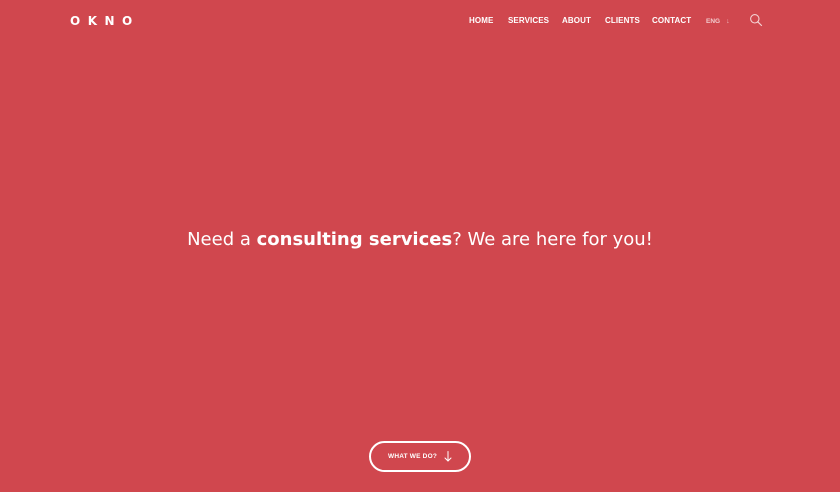  Describe the element at coordinates (448, 456) in the screenshot. I see `arrow-down-icon` at that location.